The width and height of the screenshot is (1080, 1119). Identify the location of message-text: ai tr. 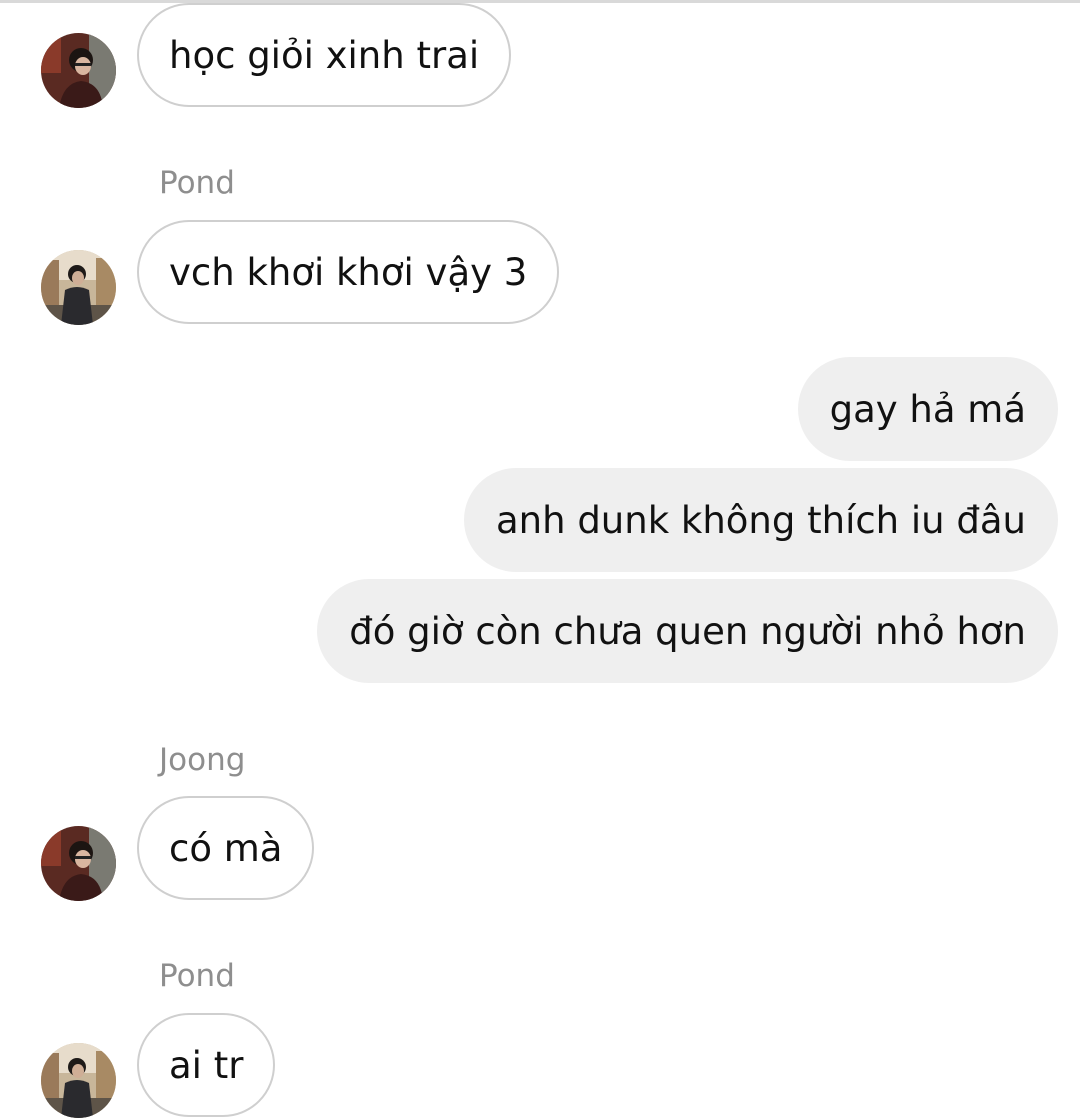
(206, 1065).